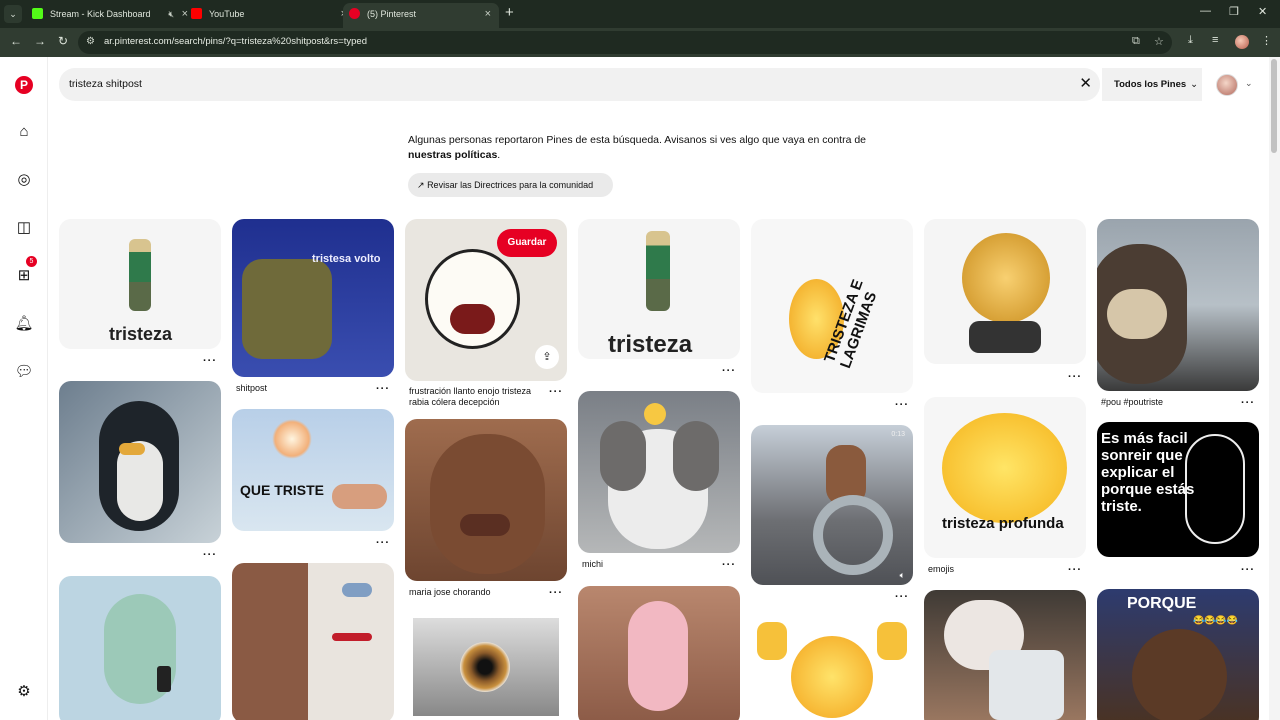 The height and width of the screenshot is (720, 1280). Describe the element at coordinates (24, 372) in the screenshot. I see `messages-icon: 💬︎` at that location.